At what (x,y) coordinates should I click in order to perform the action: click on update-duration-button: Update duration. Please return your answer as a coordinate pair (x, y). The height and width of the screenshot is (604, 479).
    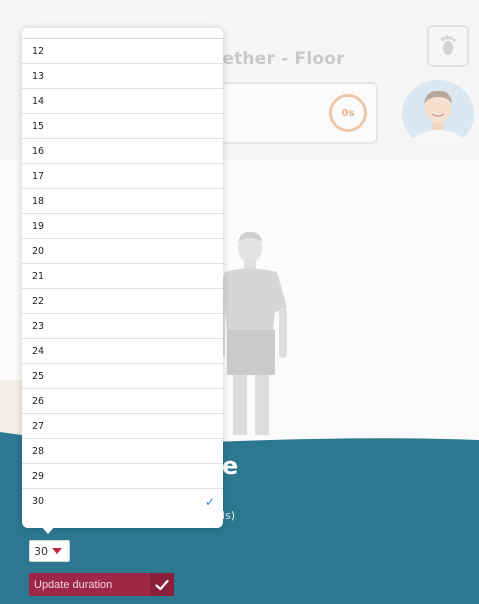
    Looking at the image, I should click on (101, 584).